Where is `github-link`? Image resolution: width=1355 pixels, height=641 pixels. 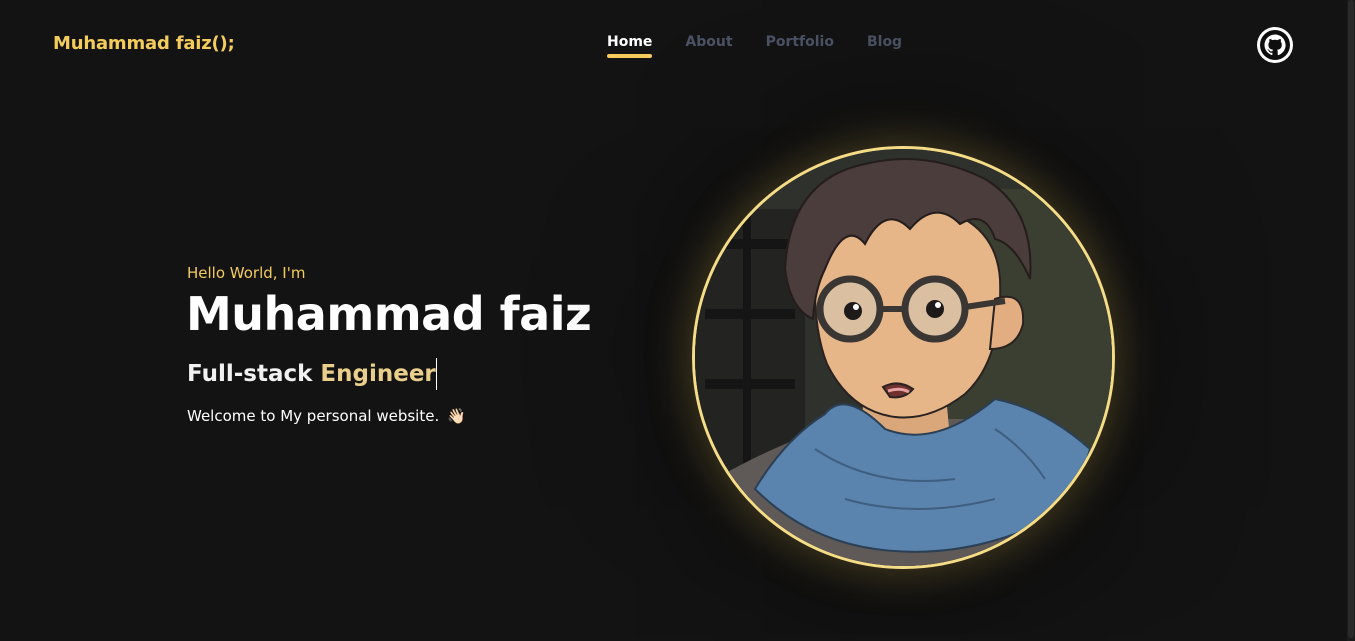 github-link is located at coordinates (1275, 45).